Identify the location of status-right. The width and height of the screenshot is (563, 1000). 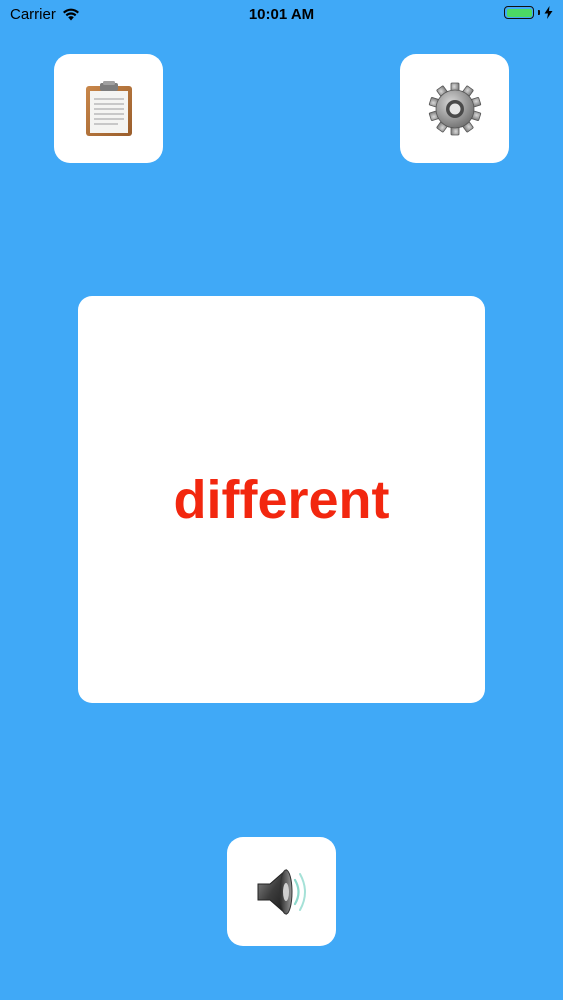
(528, 12).